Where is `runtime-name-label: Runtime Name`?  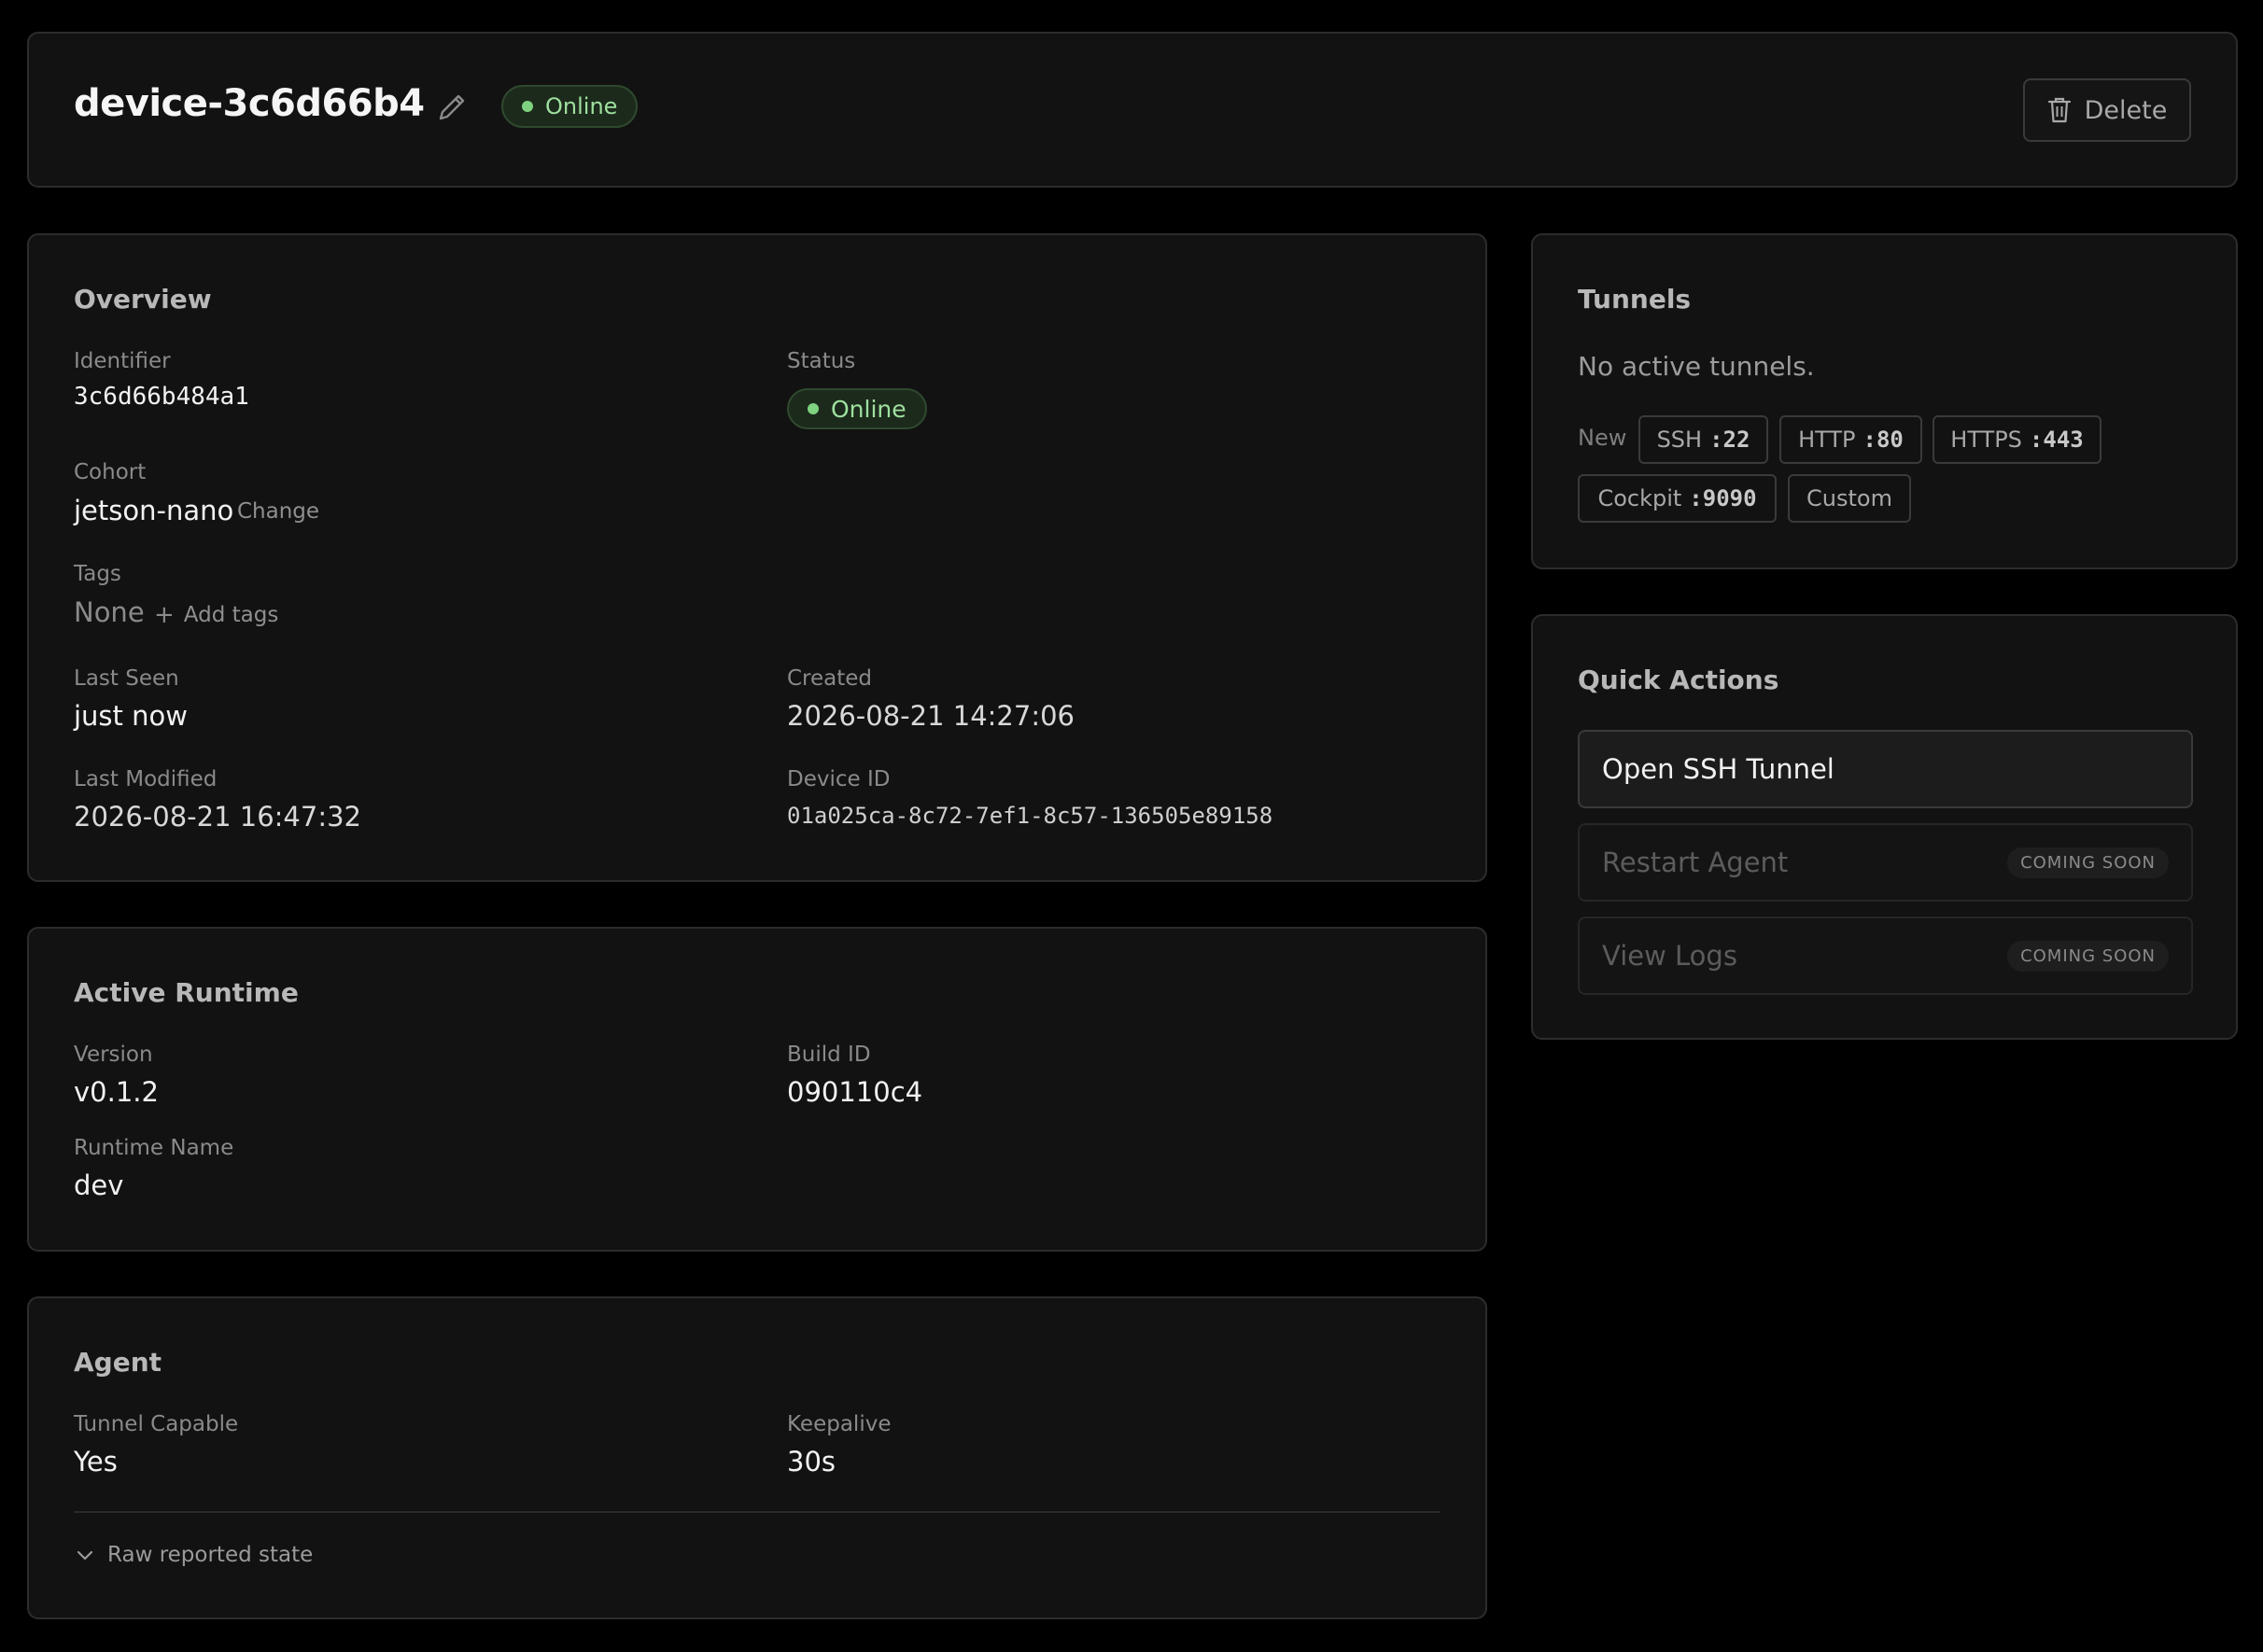
runtime-name-label: Runtime Name is located at coordinates (154, 1148).